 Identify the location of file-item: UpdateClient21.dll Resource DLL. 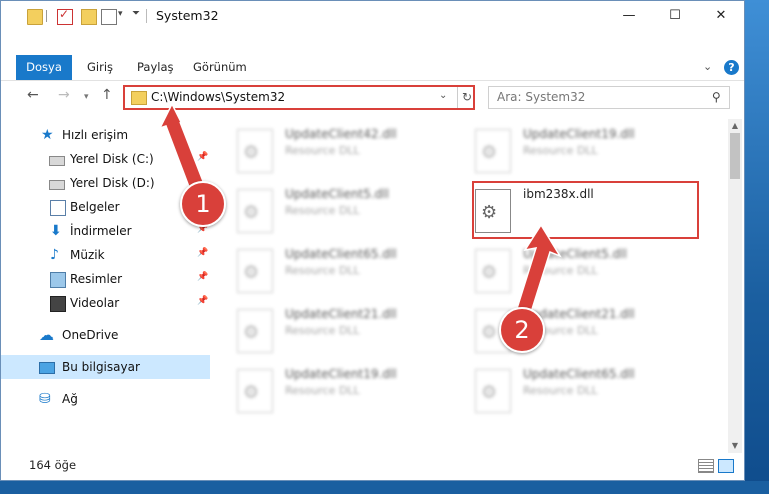
(352, 331).